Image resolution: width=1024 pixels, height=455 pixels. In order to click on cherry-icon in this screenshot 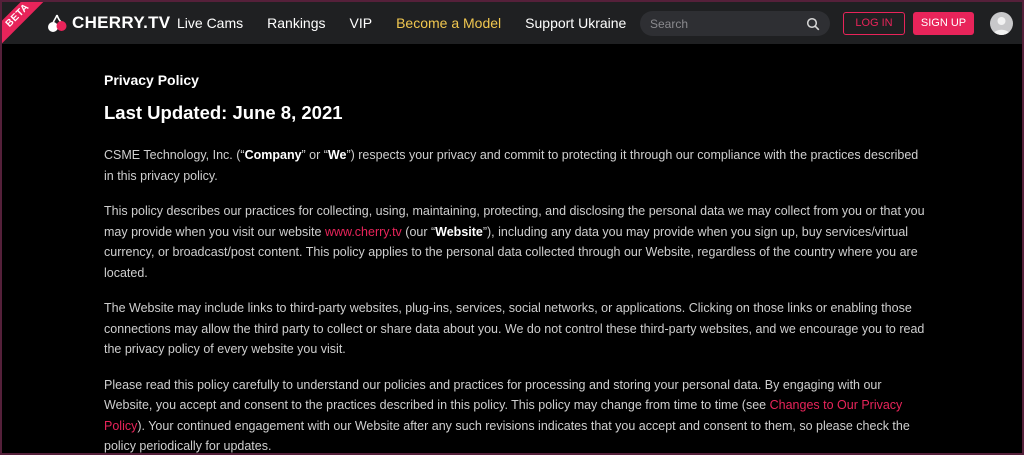, I will do `click(57, 23)`.